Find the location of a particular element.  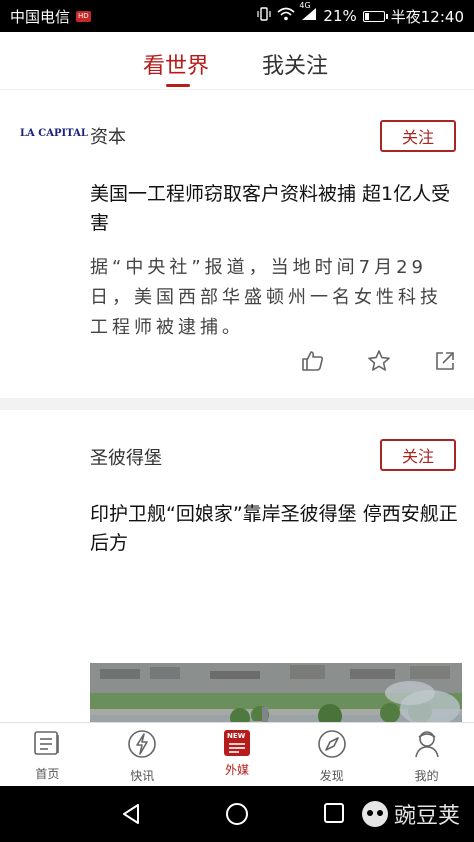

nav-label: 外媒 is located at coordinates (236, 770).